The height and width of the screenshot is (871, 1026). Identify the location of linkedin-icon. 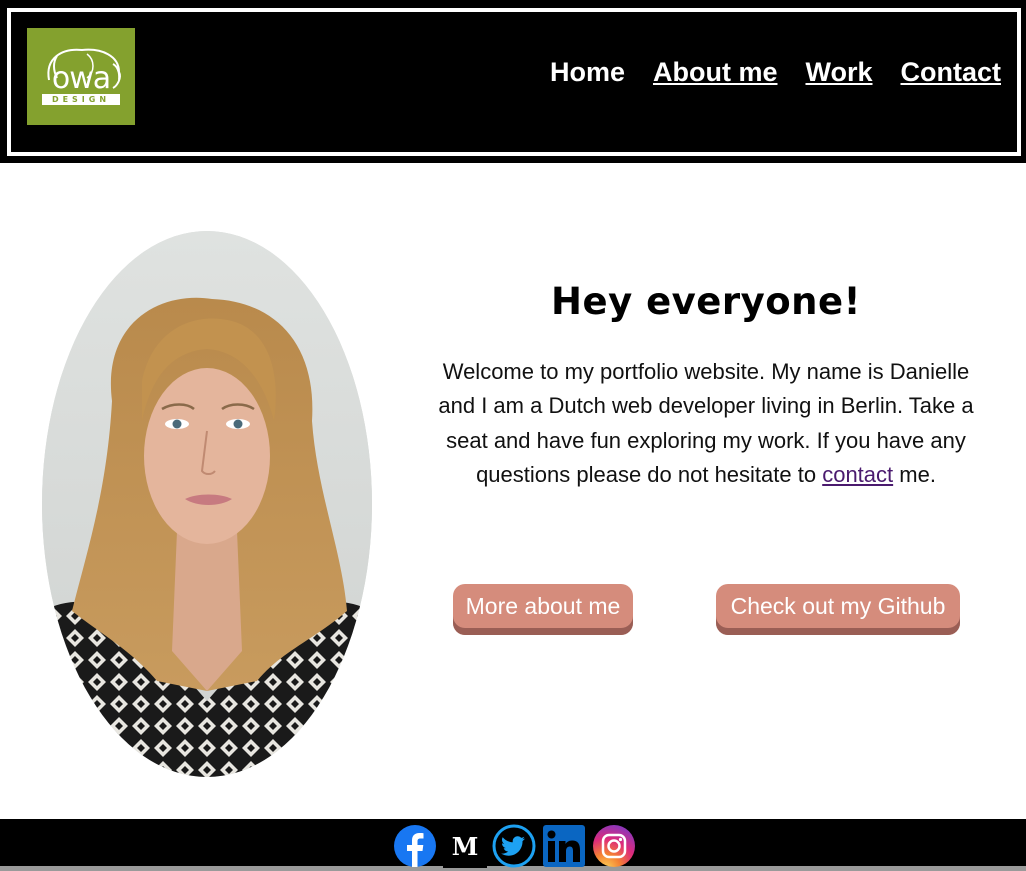
(564, 846).